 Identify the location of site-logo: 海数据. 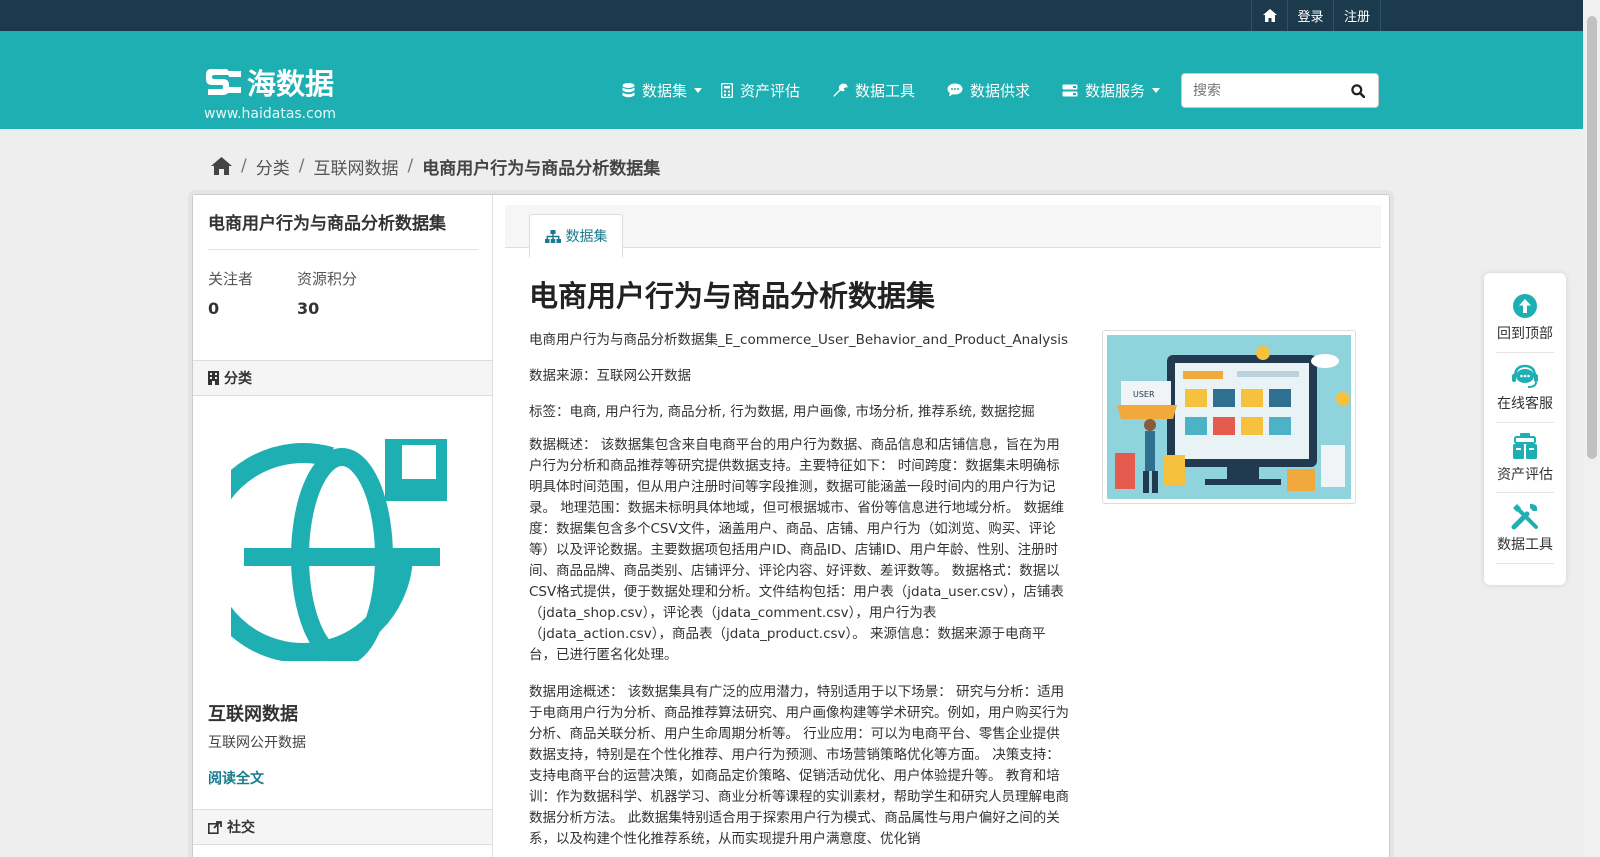
(269, 82).